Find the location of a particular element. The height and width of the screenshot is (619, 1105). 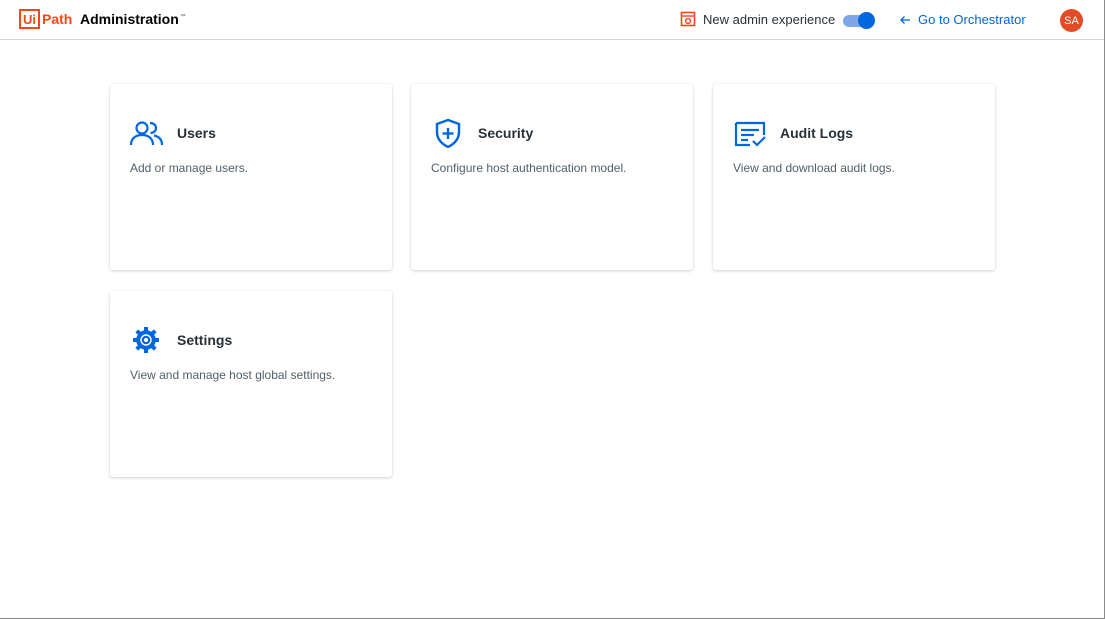

go-to-orchestrator-link: Go to Orchestrator is located at coordinates (962, 19).